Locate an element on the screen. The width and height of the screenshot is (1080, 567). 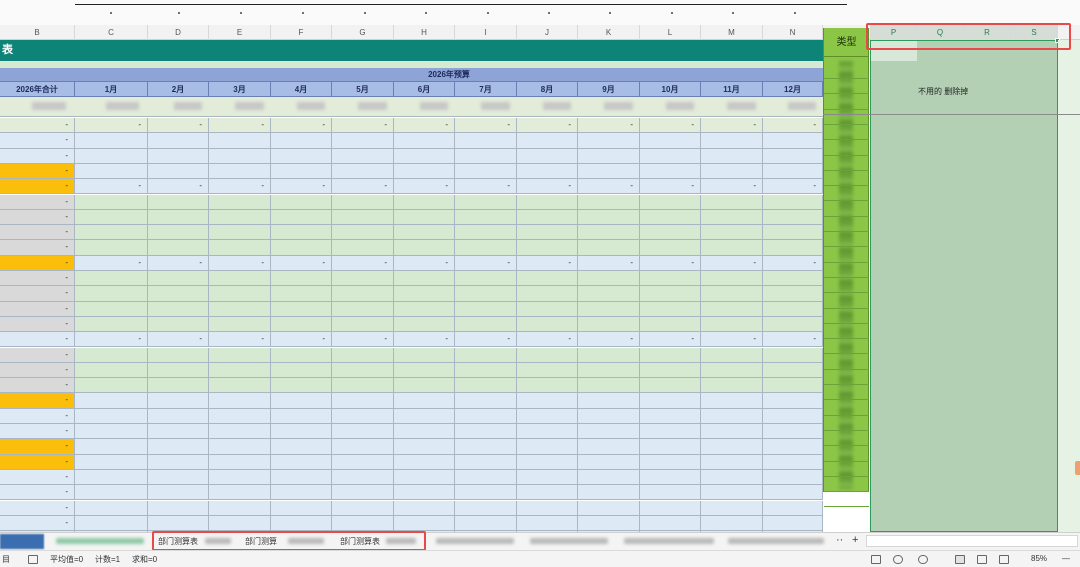
column-header-k: K is located at coordinates (609, 32).